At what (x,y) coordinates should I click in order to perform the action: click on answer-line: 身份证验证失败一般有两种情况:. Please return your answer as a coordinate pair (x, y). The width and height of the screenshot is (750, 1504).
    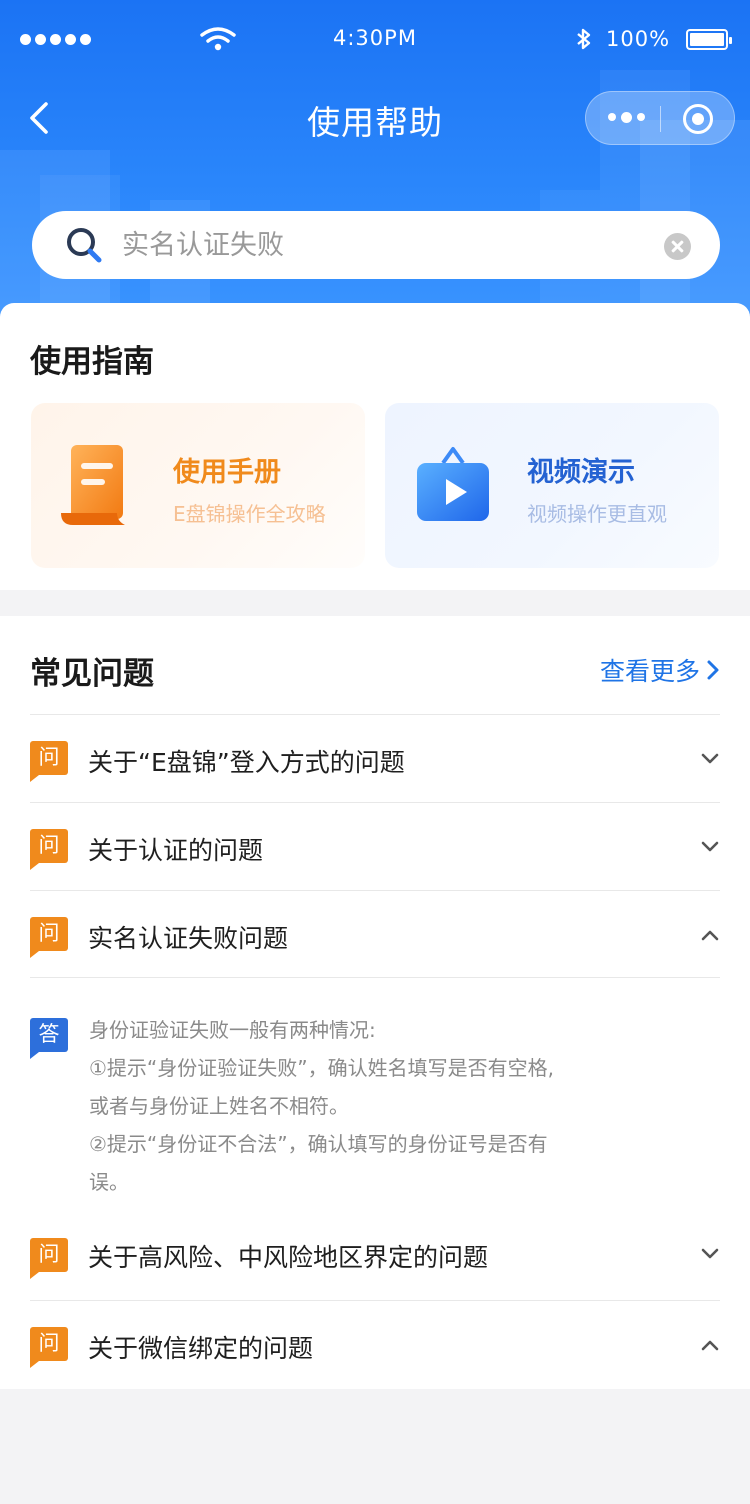
    Looking at the image, I should click on (232, 1030).